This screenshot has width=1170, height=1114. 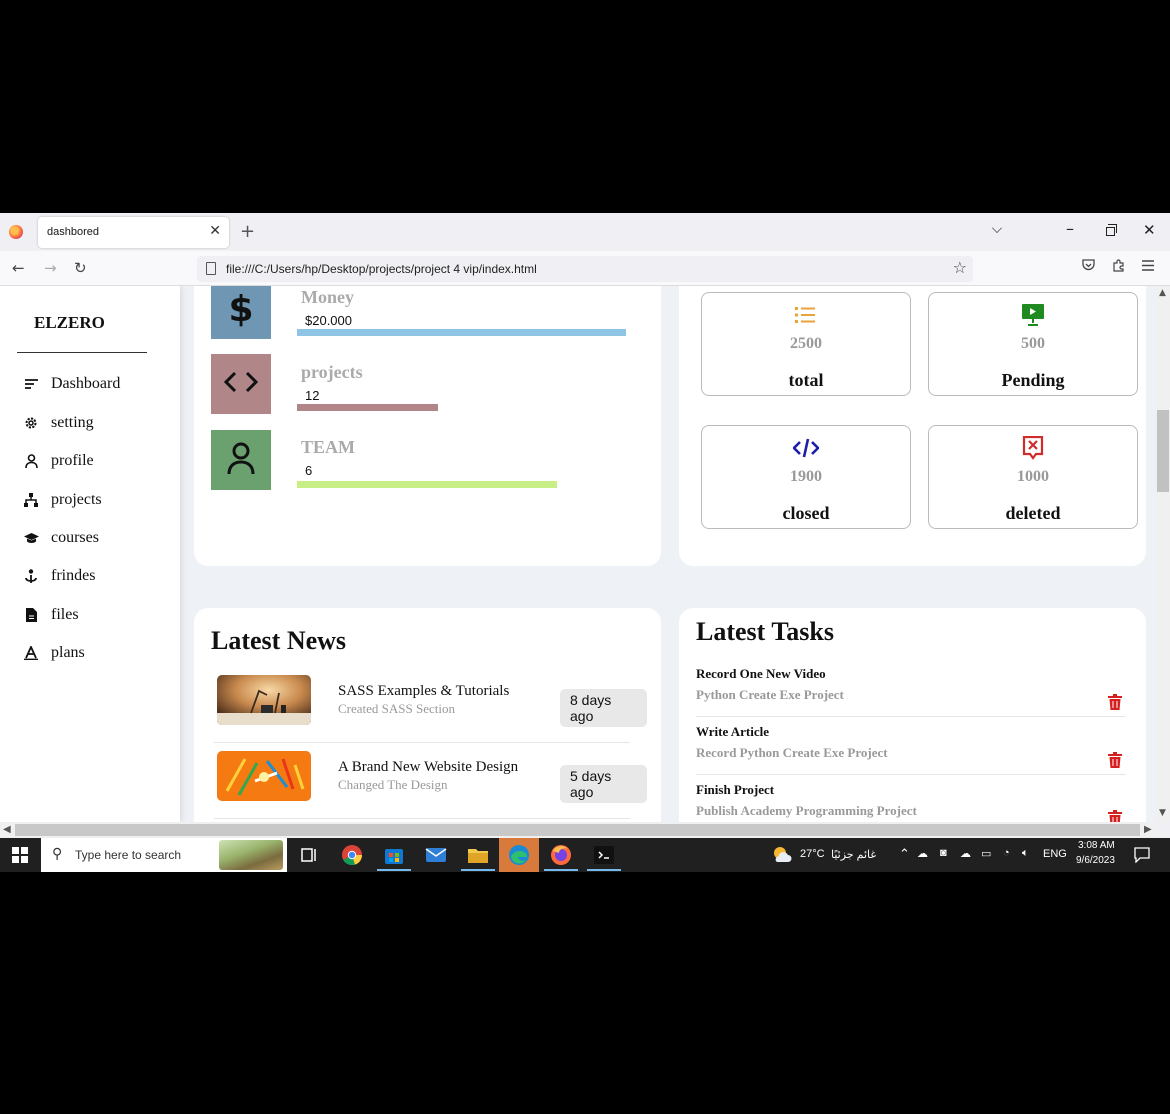 I want to click on vertical-scroll-thumb, so click(x=1163, y=451).